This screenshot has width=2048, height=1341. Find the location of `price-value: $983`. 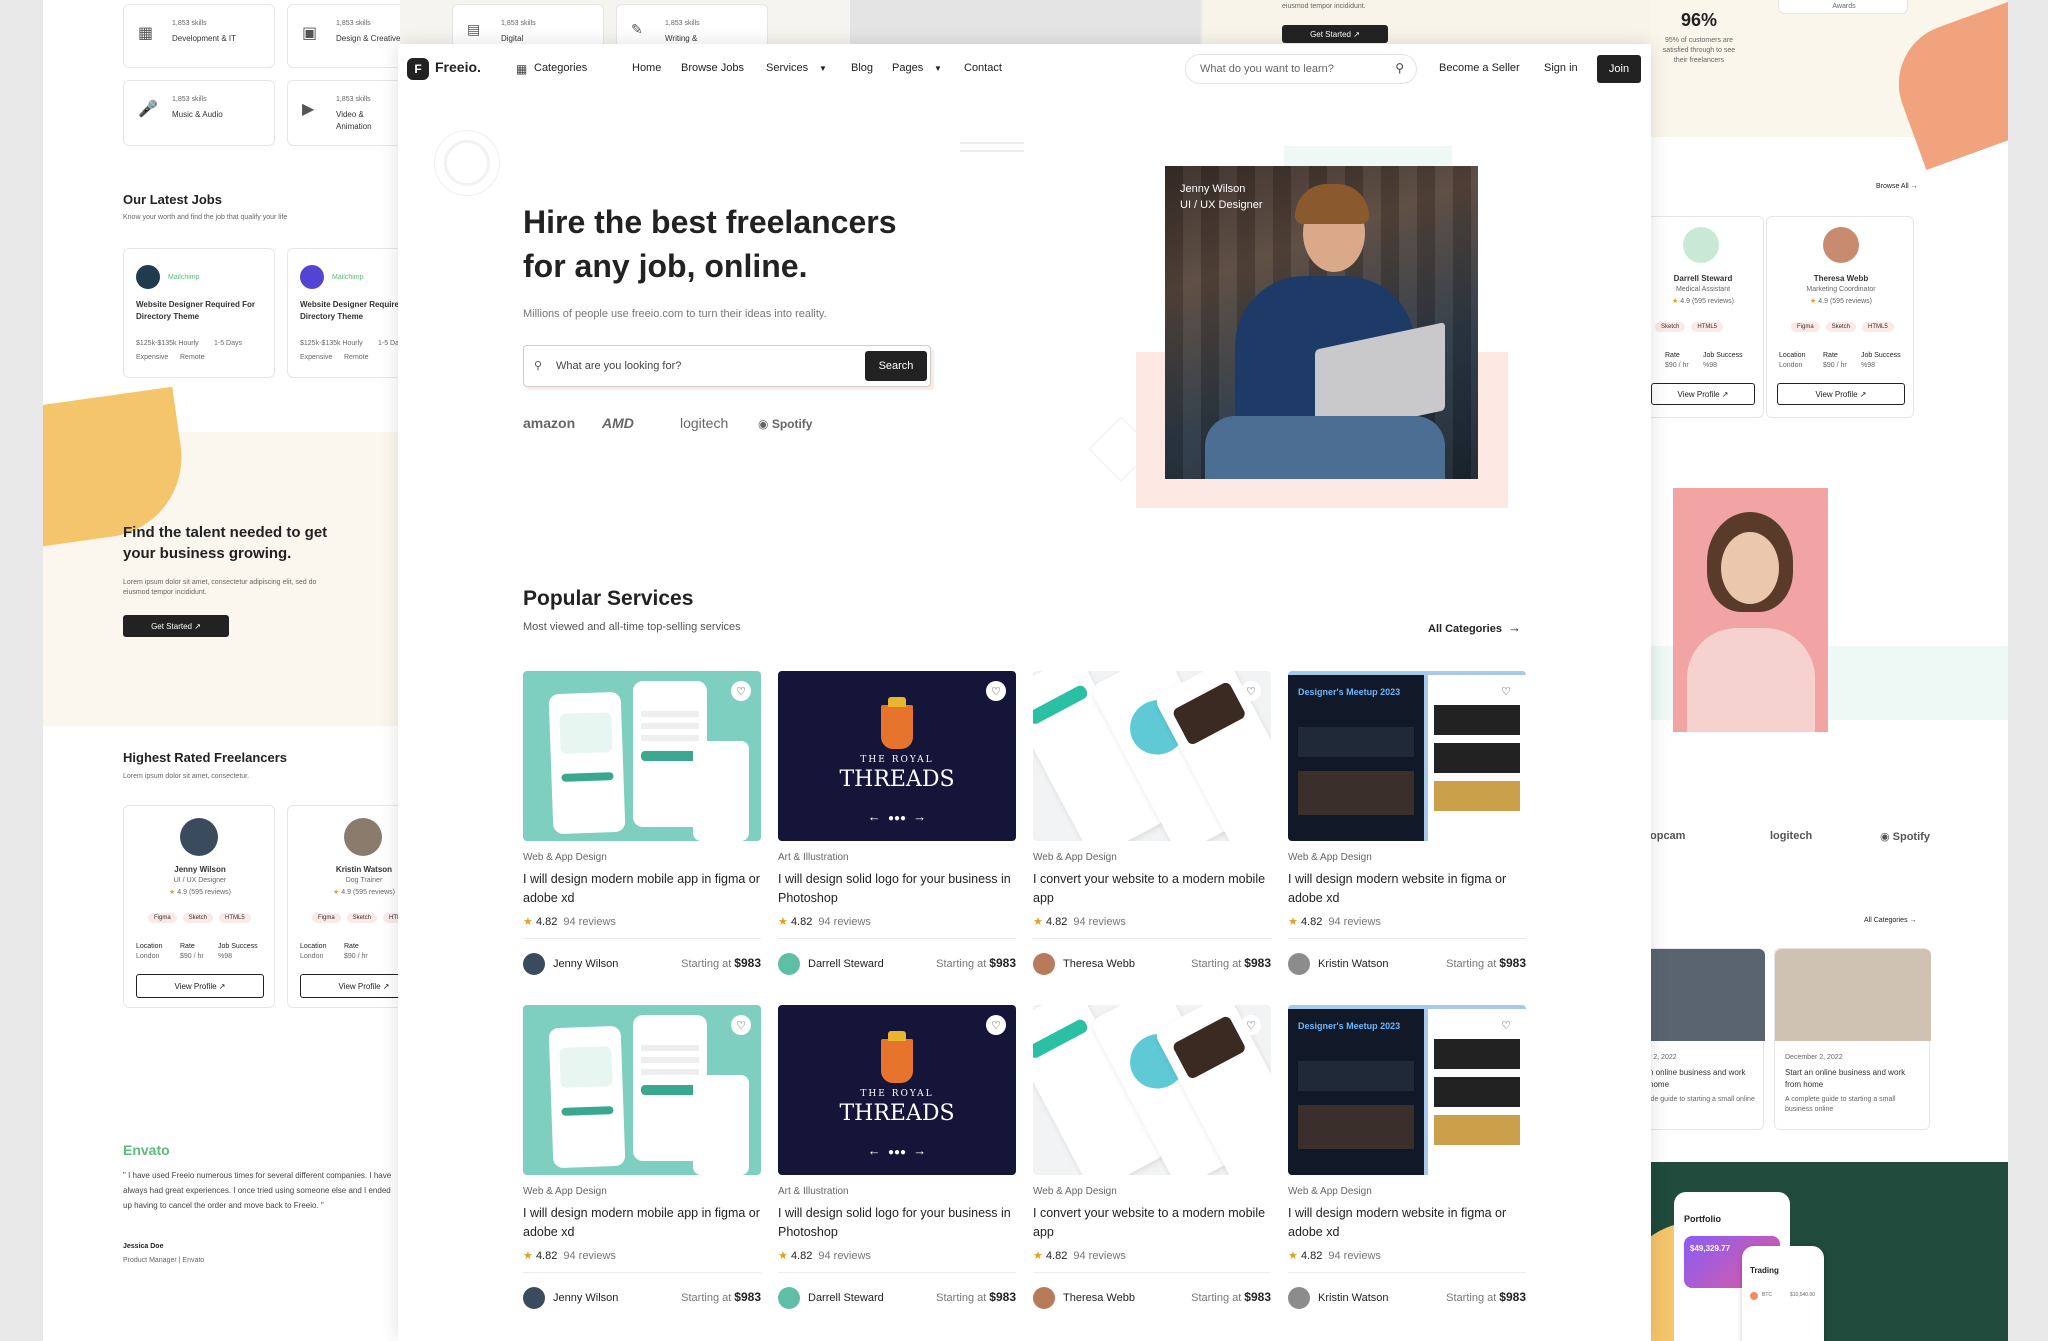

price-value: $983 is located at coordinates (1002, 1297).